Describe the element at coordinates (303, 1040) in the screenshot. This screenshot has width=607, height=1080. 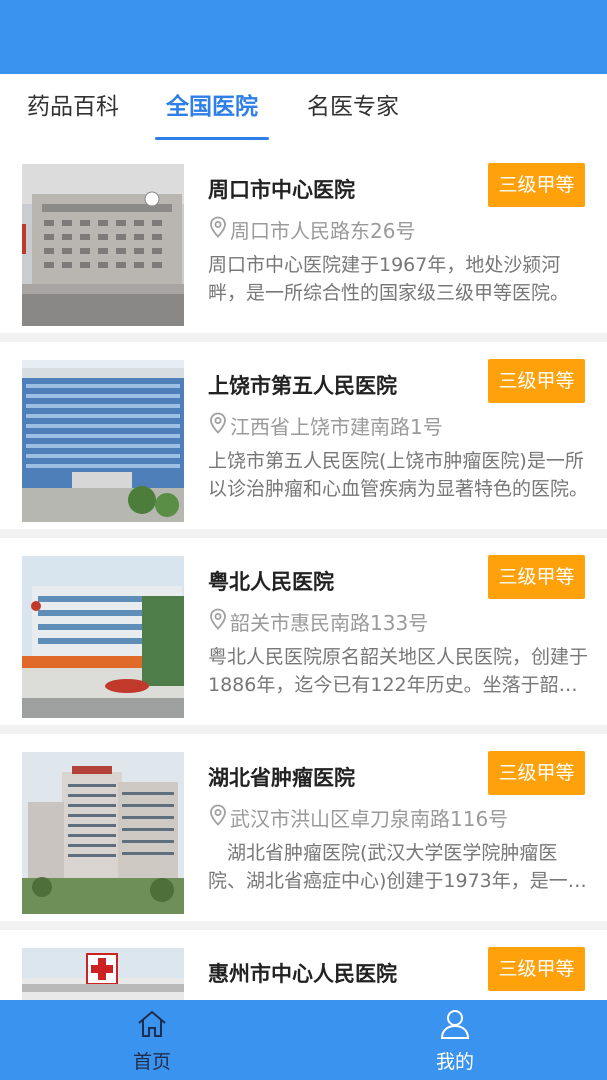
I see `bottom-navigation: 首页 我的` at that location.